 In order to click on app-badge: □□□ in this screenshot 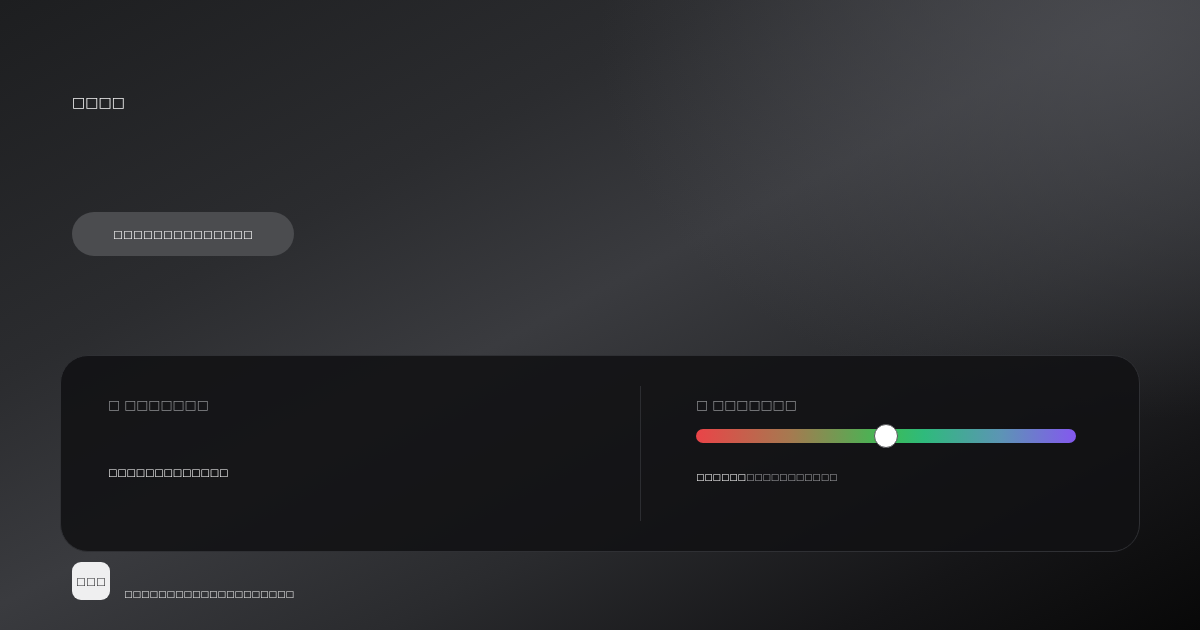, I will do `click(91, 581)`.